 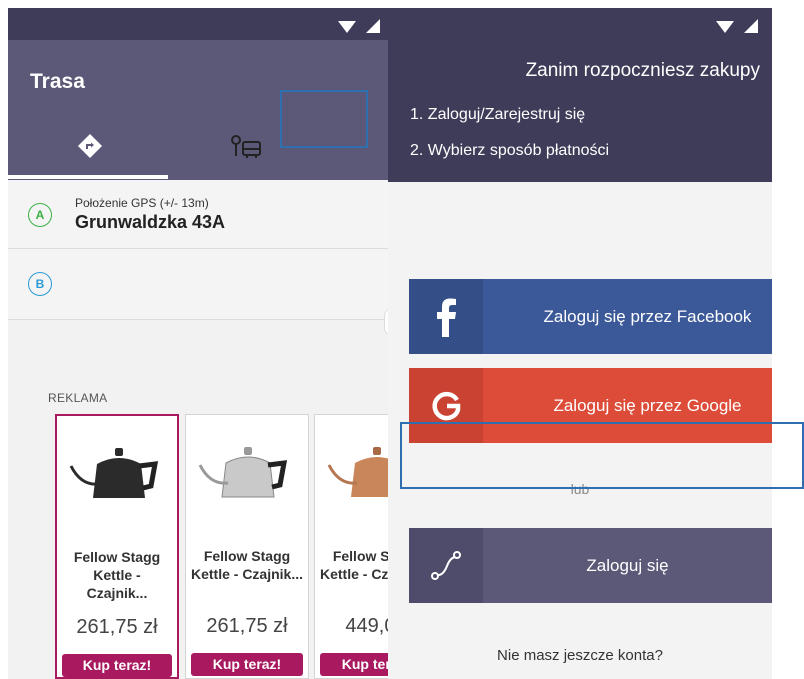 I want to click on ad-label: REKLAMA, so click(x=78, y=398).